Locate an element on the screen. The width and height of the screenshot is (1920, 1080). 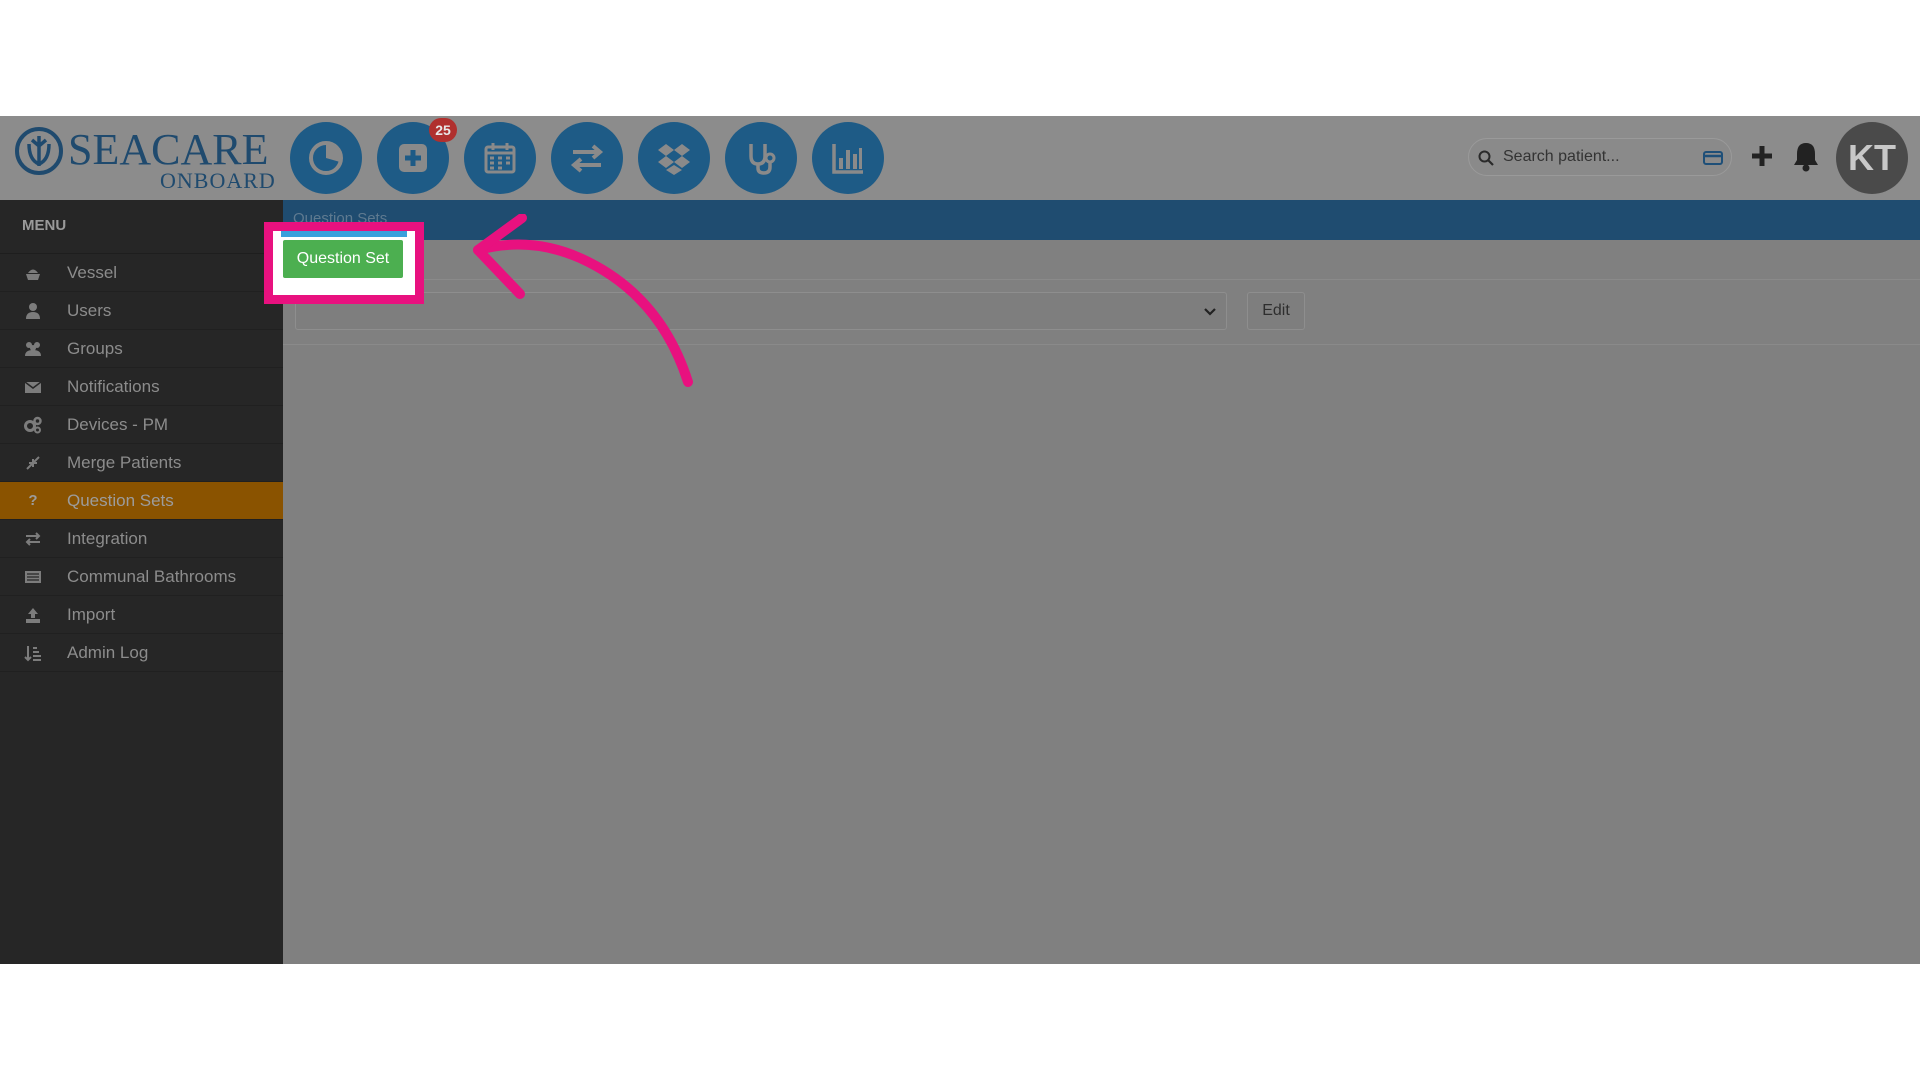
new-case-nav-button: 25 is located at coordinates (417, 156).